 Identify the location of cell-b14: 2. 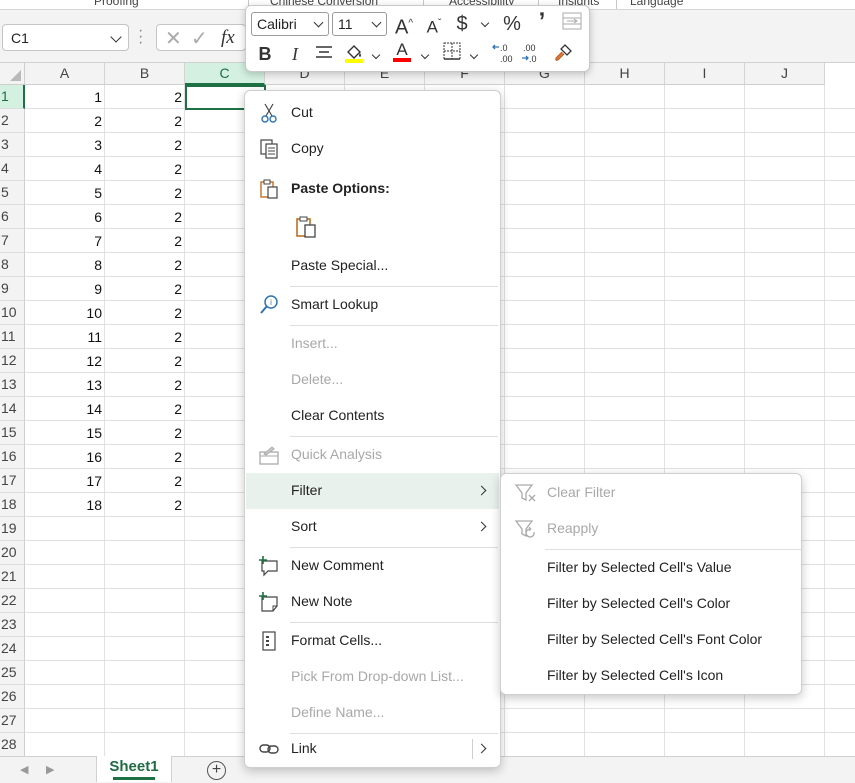
(145, 409).